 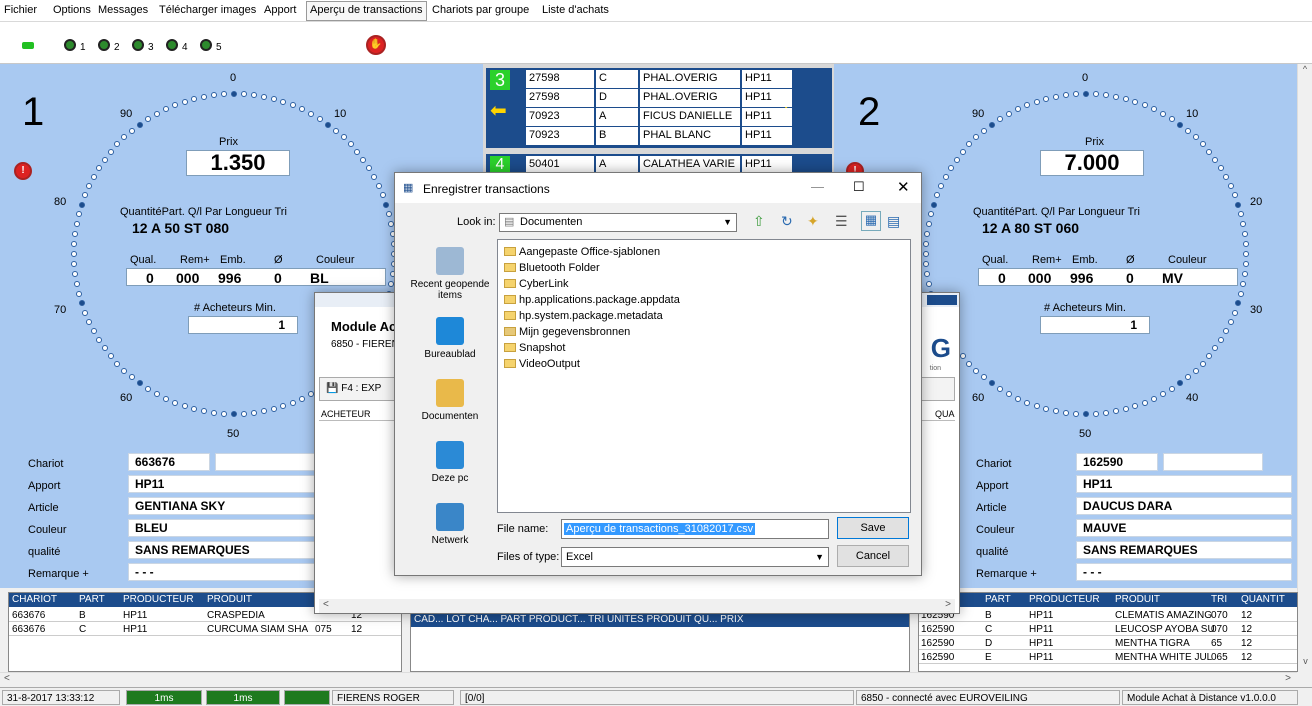 What do you see at coordinates (575, 10) in the screenshot?
I see `menu-liste-achats: Liste d'achats` at bounding box center [575, 10].